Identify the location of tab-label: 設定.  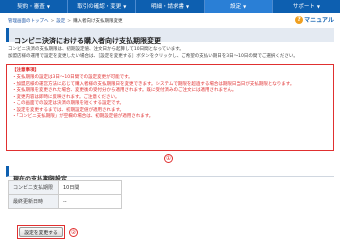
(236, 7).